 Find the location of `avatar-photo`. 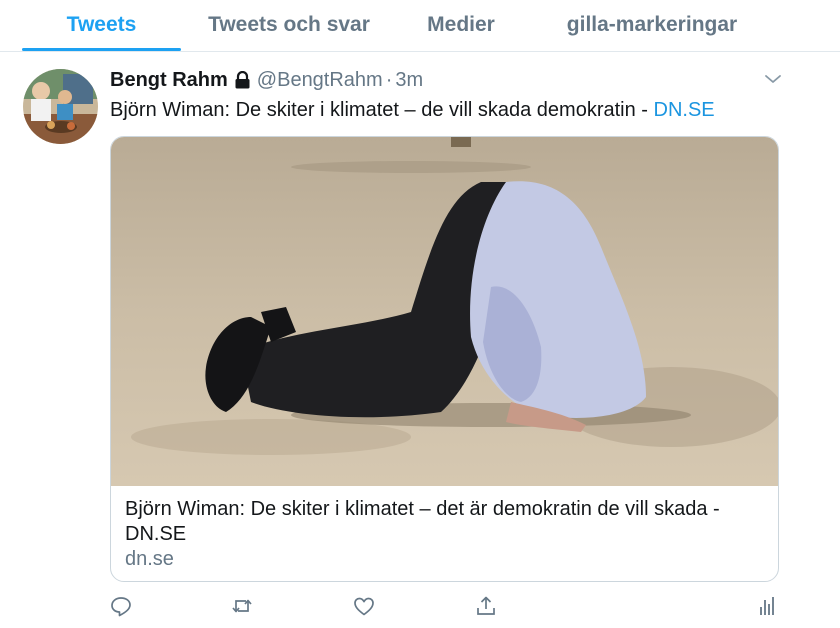

avatar-photo is located at coordinates (60, 106).